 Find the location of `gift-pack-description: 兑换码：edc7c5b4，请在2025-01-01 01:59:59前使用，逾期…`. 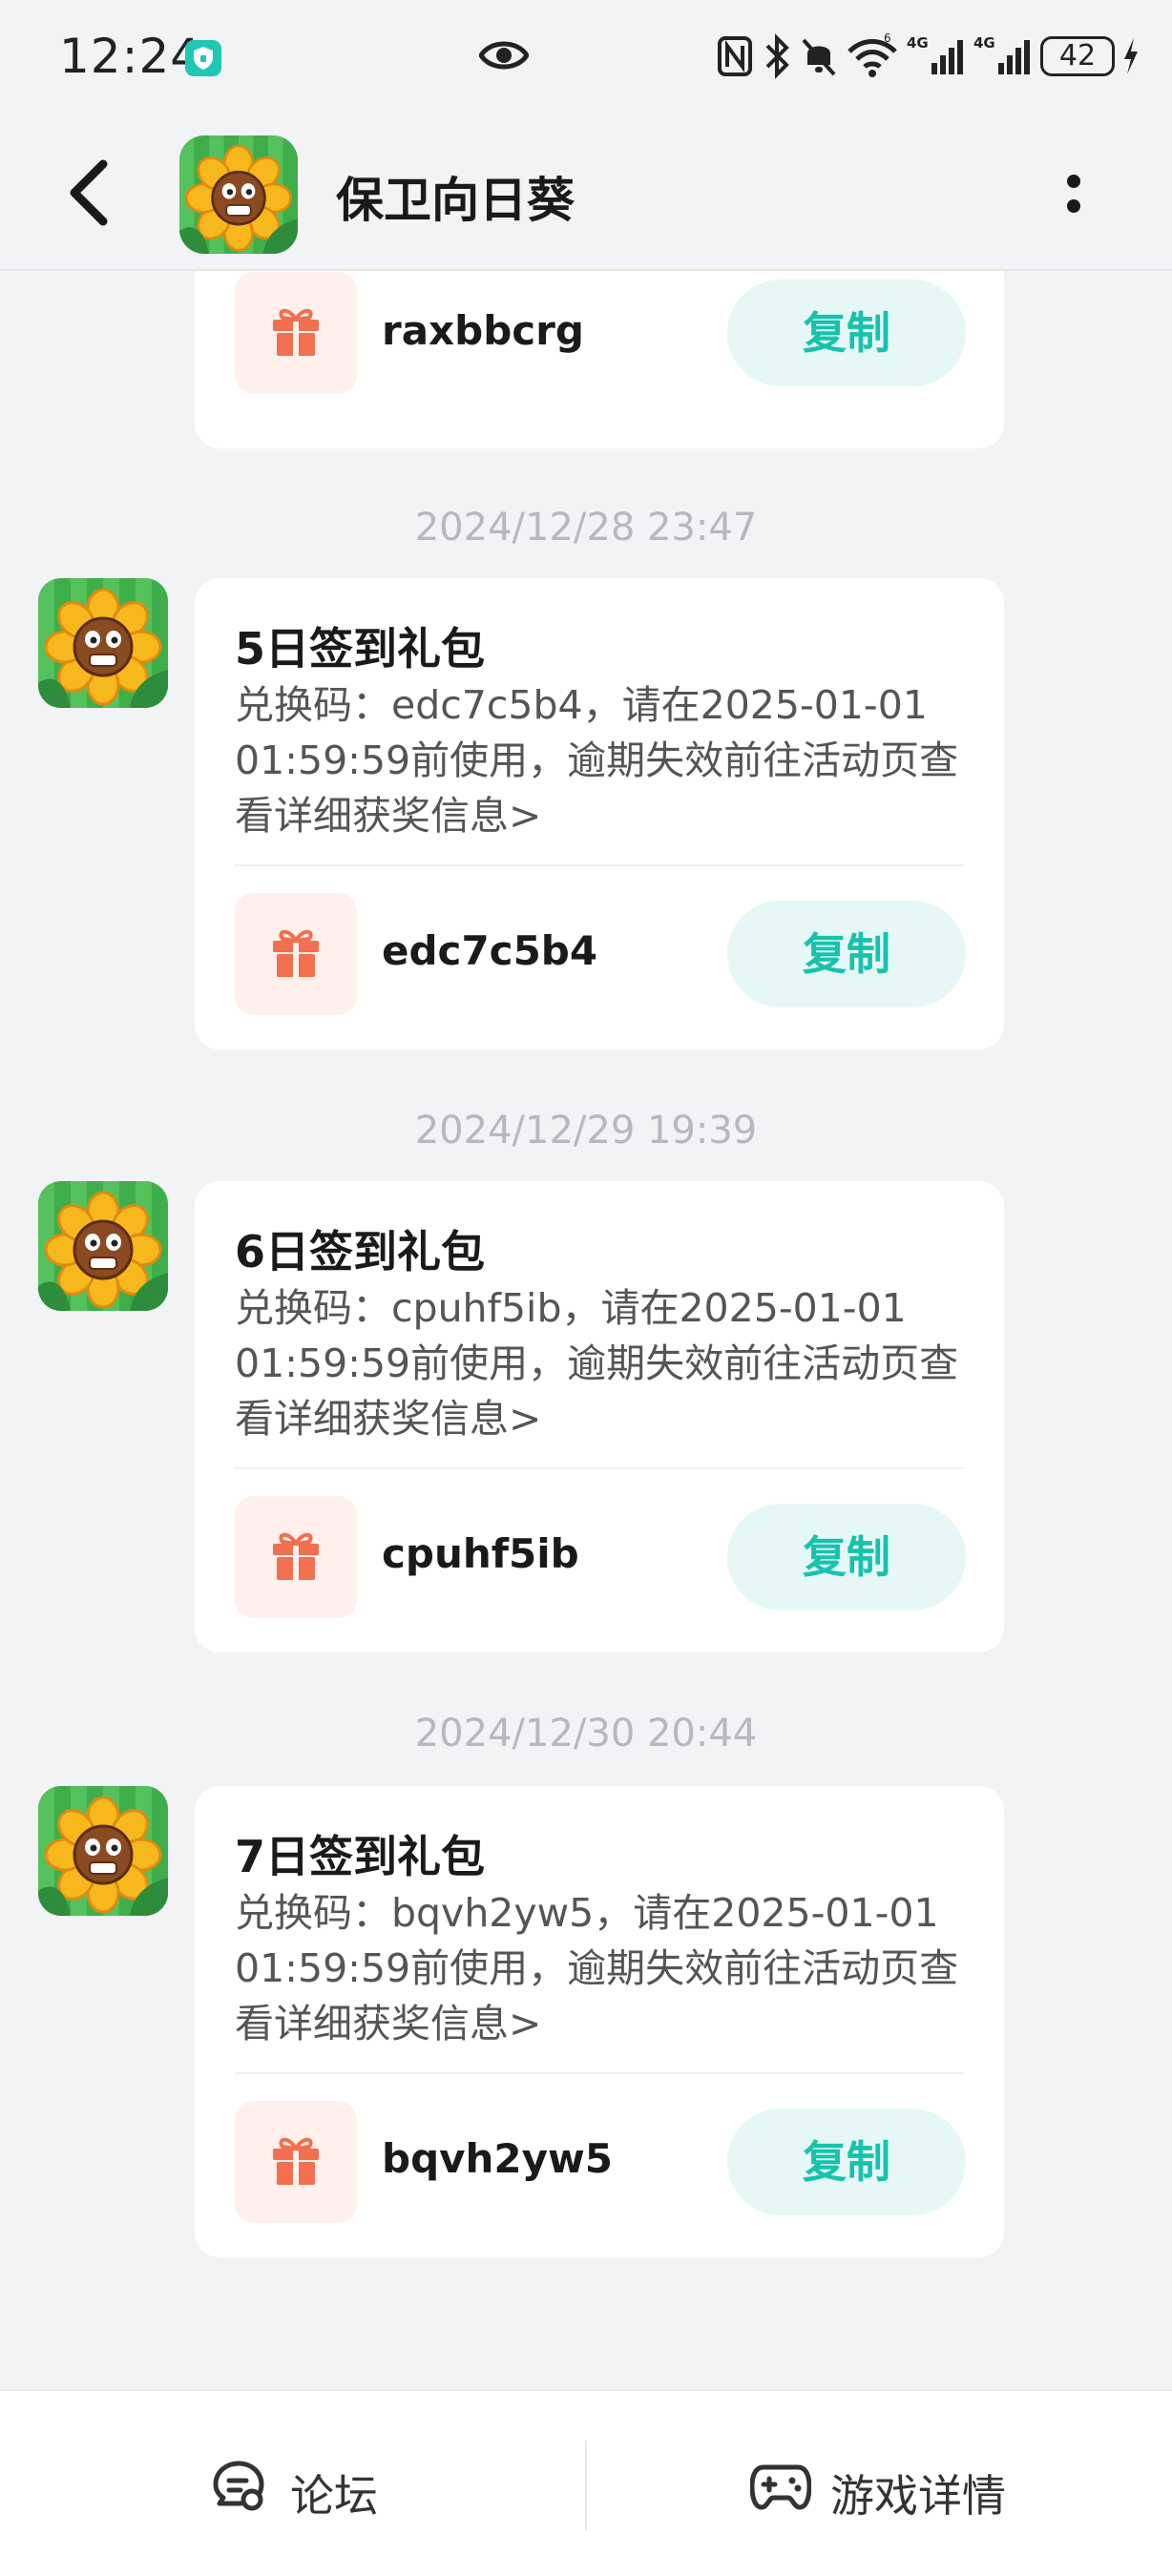

gift-pack-description: 兑换码：edc7c5b4，请在2025-01-01 01:59:59前使用，逾期… is located at coordinates (612, 760).